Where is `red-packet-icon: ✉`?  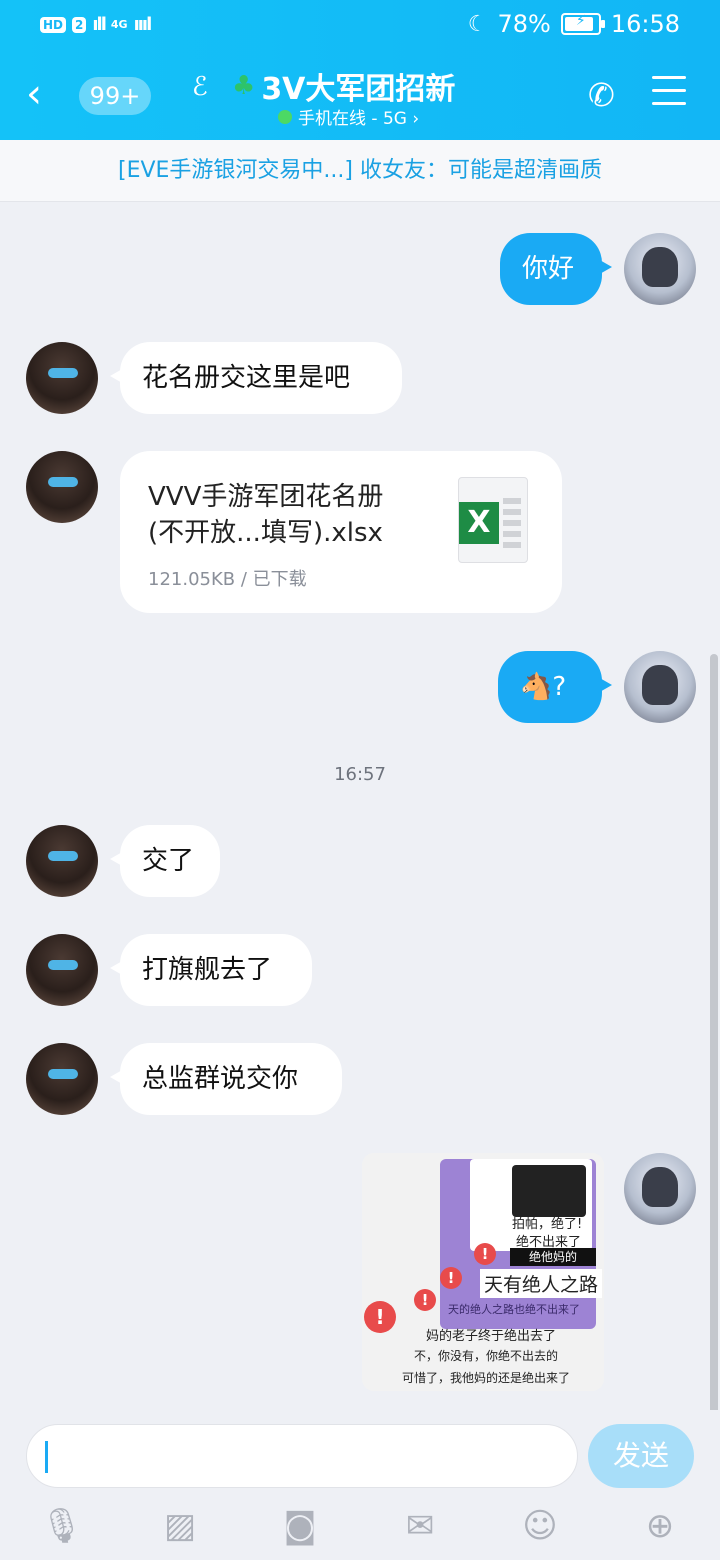 red-packet-icon: ✉ is located at coordinates (420, 1526).